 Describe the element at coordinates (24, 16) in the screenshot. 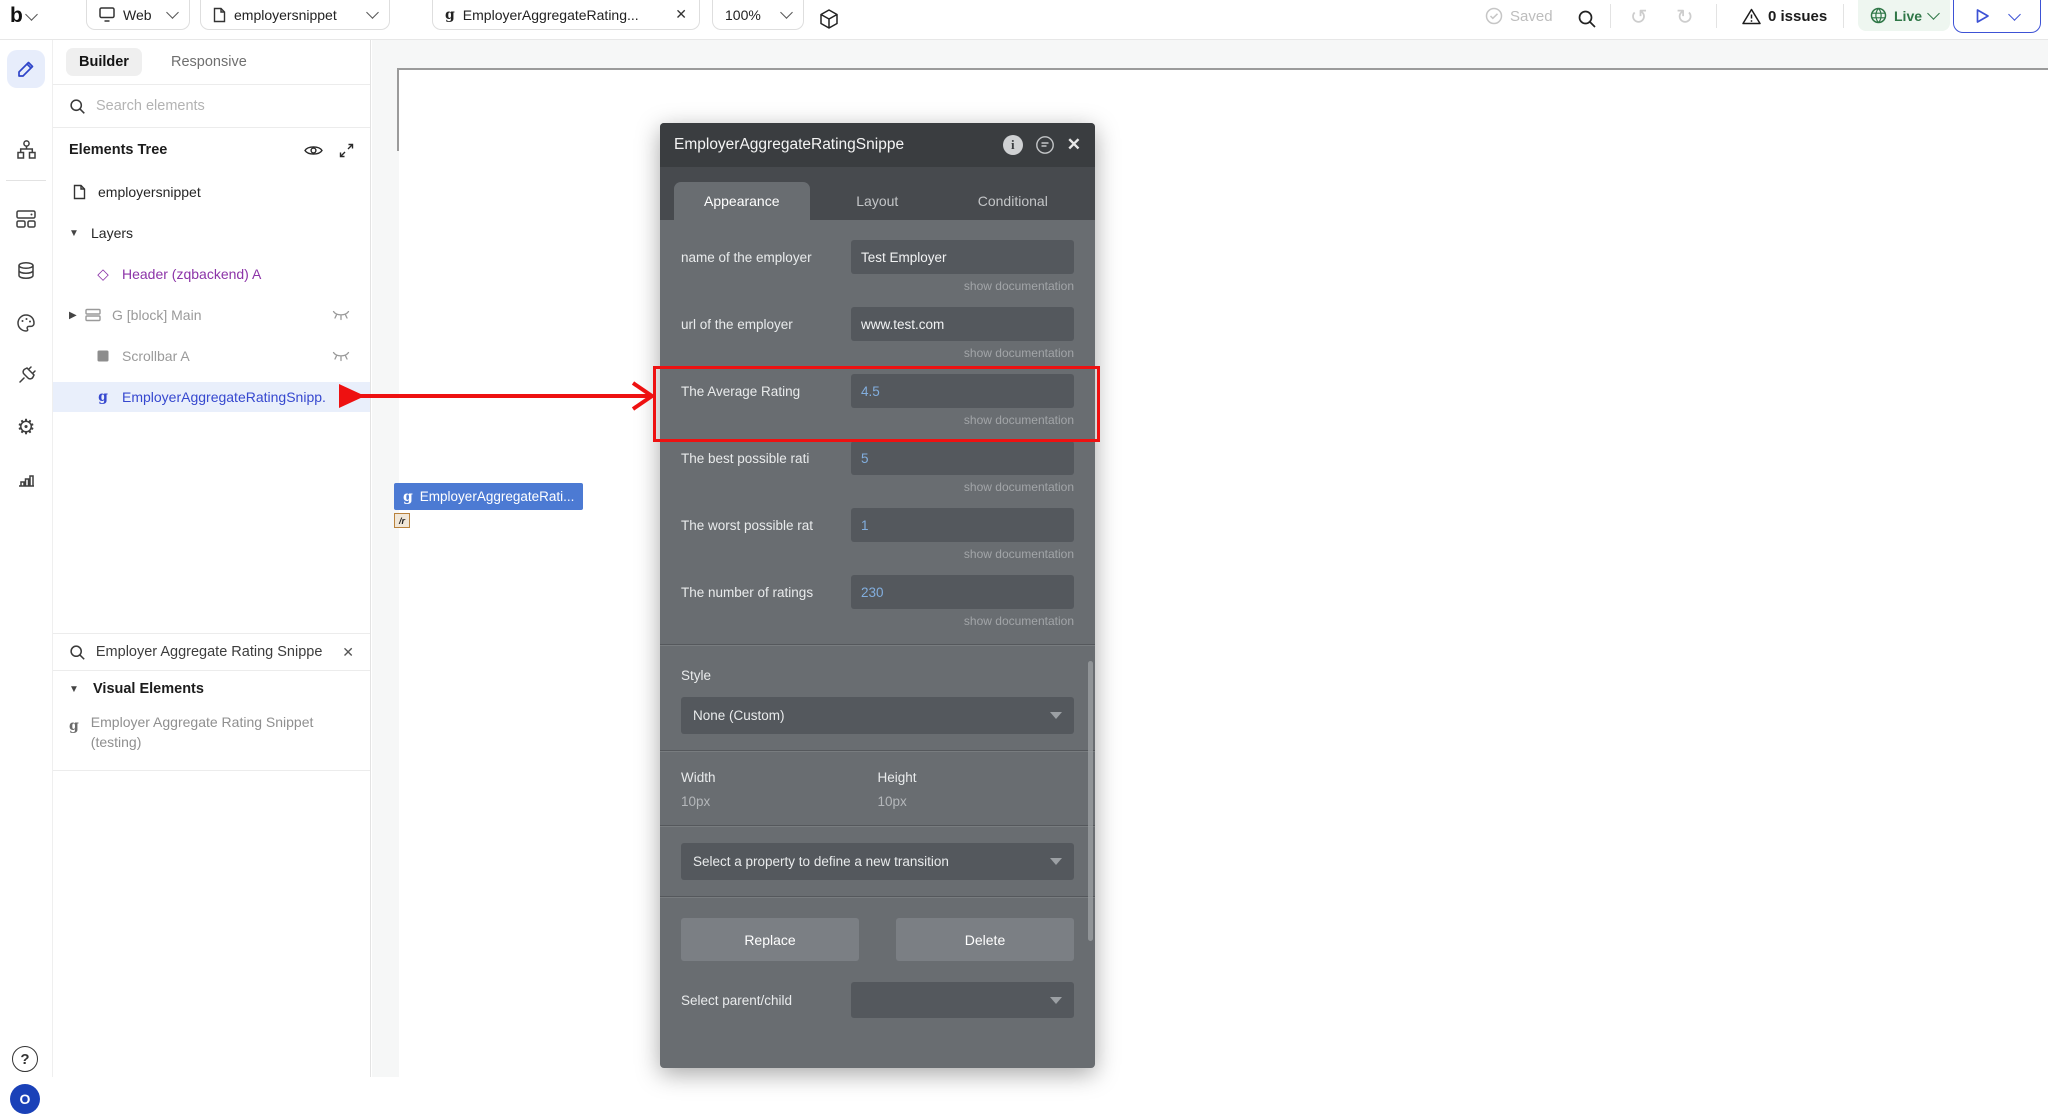

I see `app-logo: b` at that location.